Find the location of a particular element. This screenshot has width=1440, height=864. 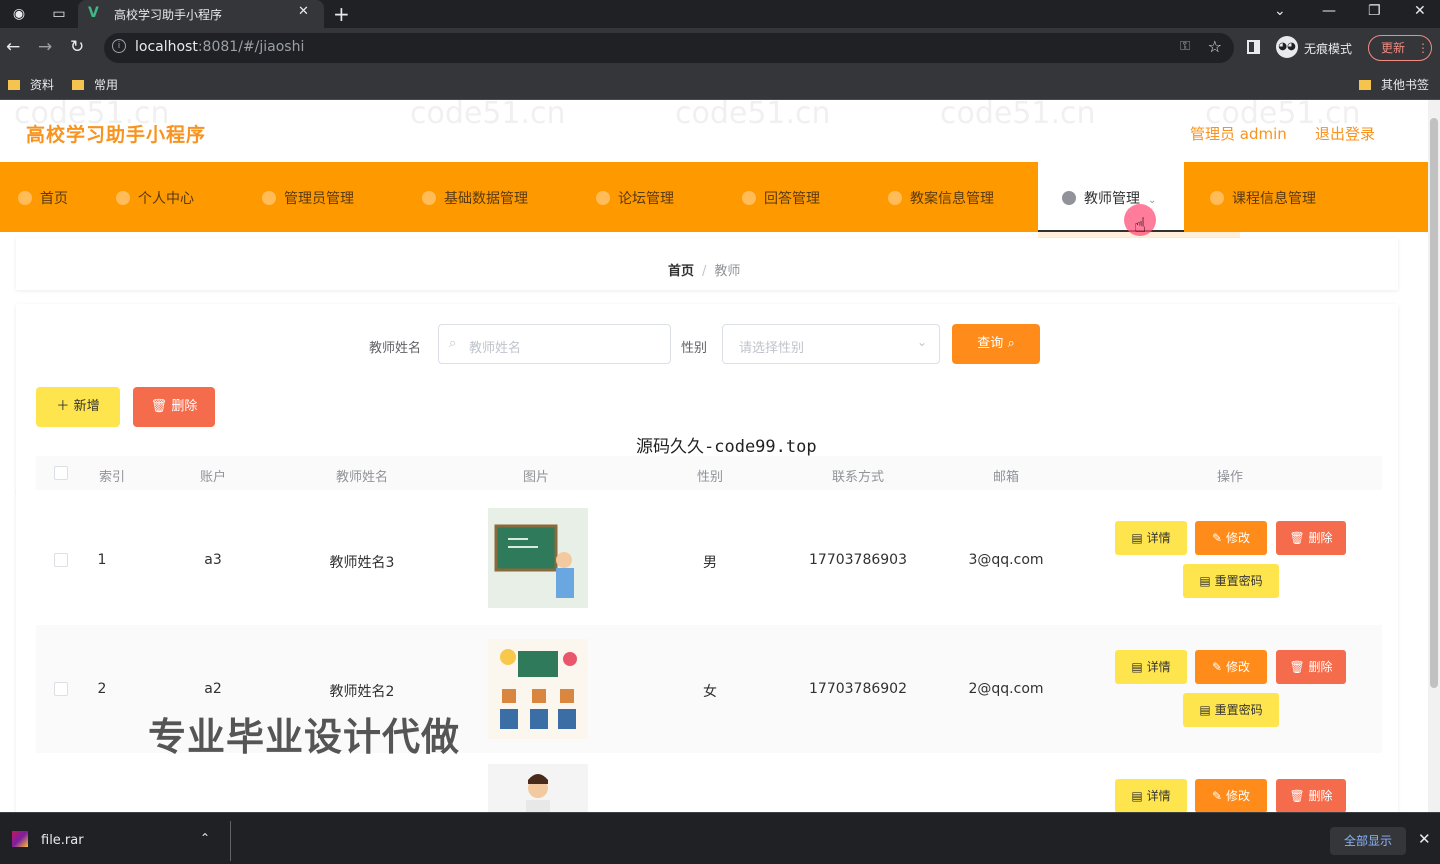

tab-list-icon: ⌄ is located at coordinates (1280, 11).